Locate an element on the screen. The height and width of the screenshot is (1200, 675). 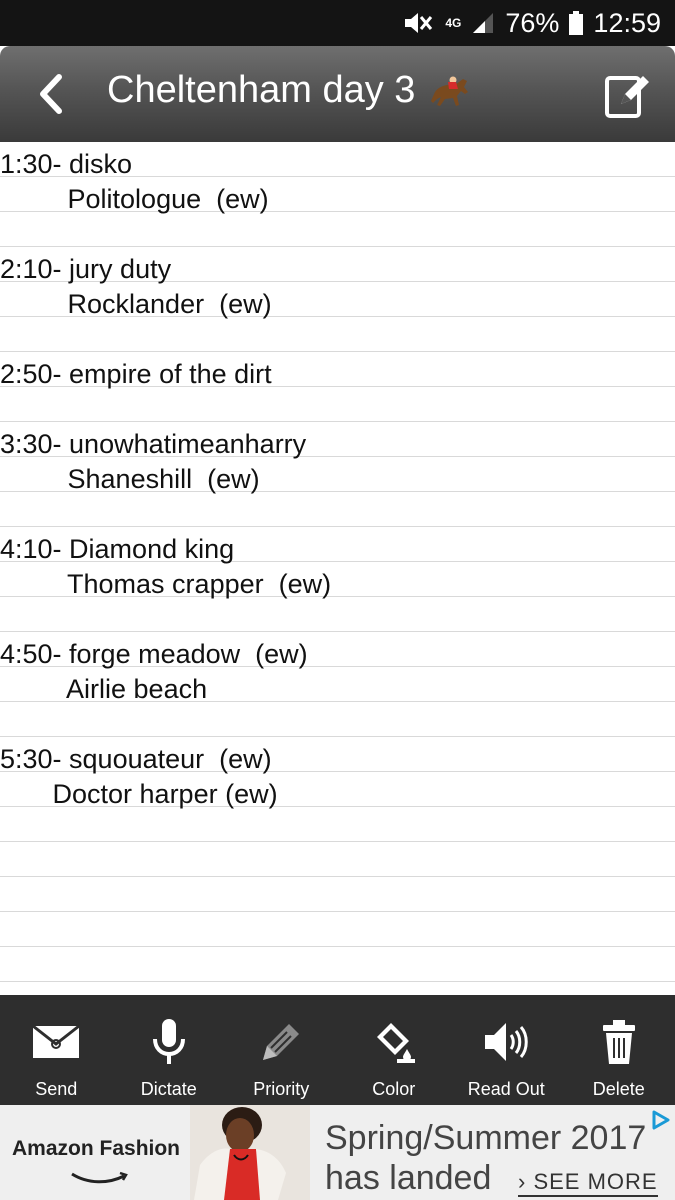
note-line: Politologue (ew) is located at coordinates (134, 199).